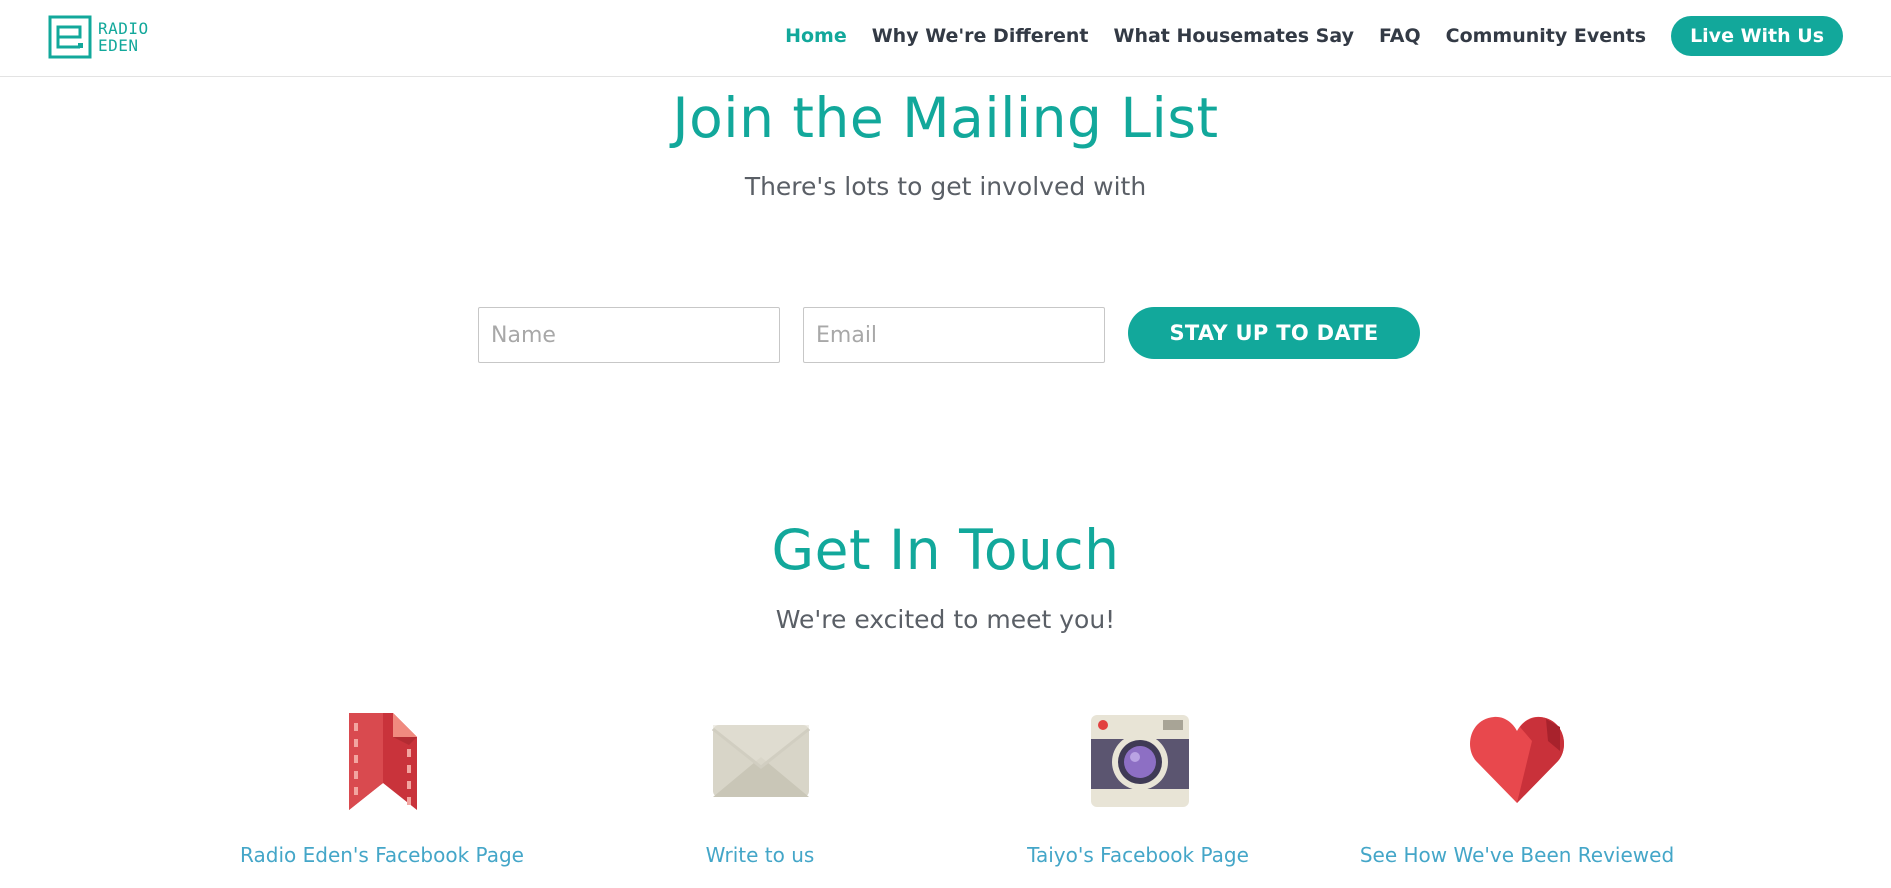  I want to click on contact-card-reviews: See How We've Been Reviewed, so click(1517, 786).